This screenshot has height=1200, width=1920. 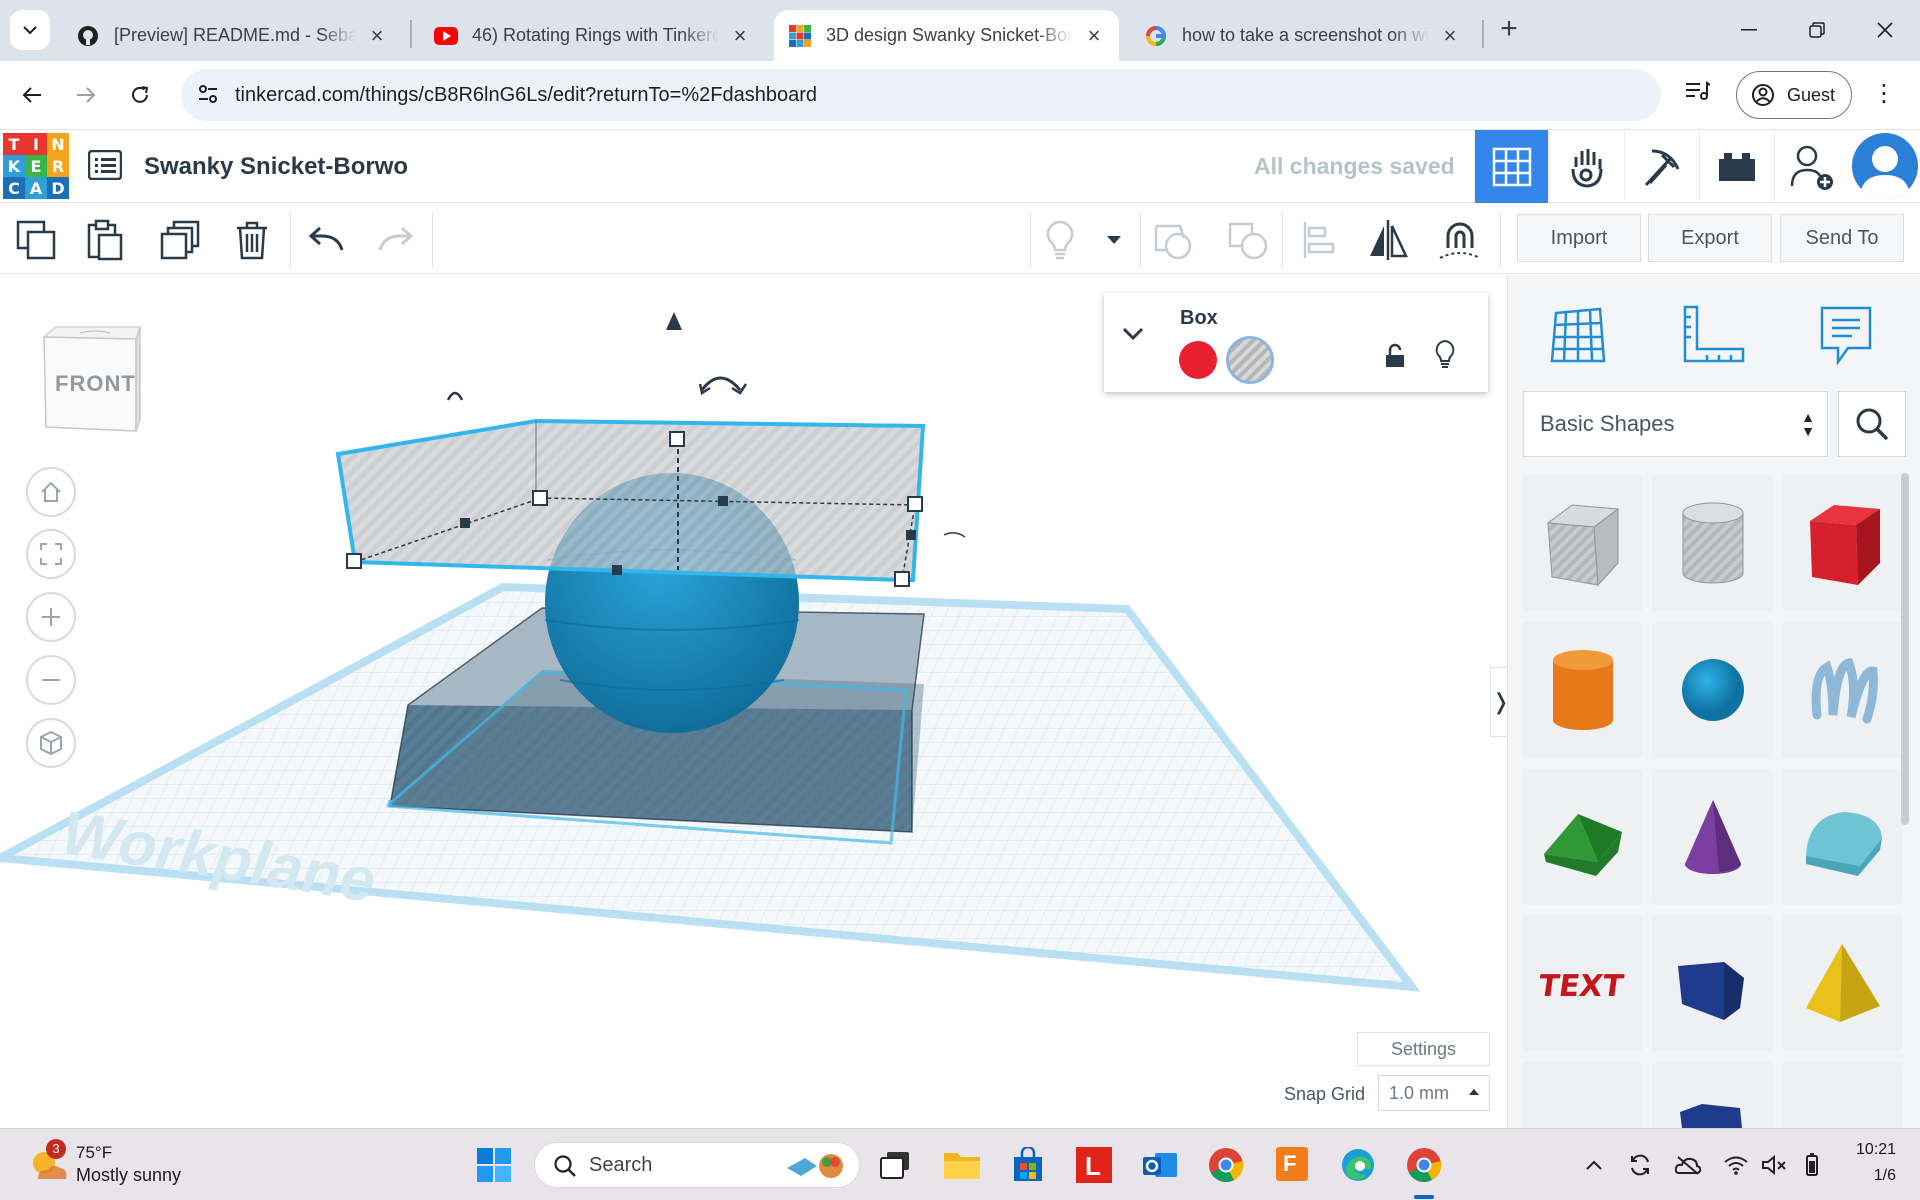 What do you see at coordinates (1028, 1165) in the screenshot?
I see `microsoft-store-icon` at bounding box center [1028, 1165].